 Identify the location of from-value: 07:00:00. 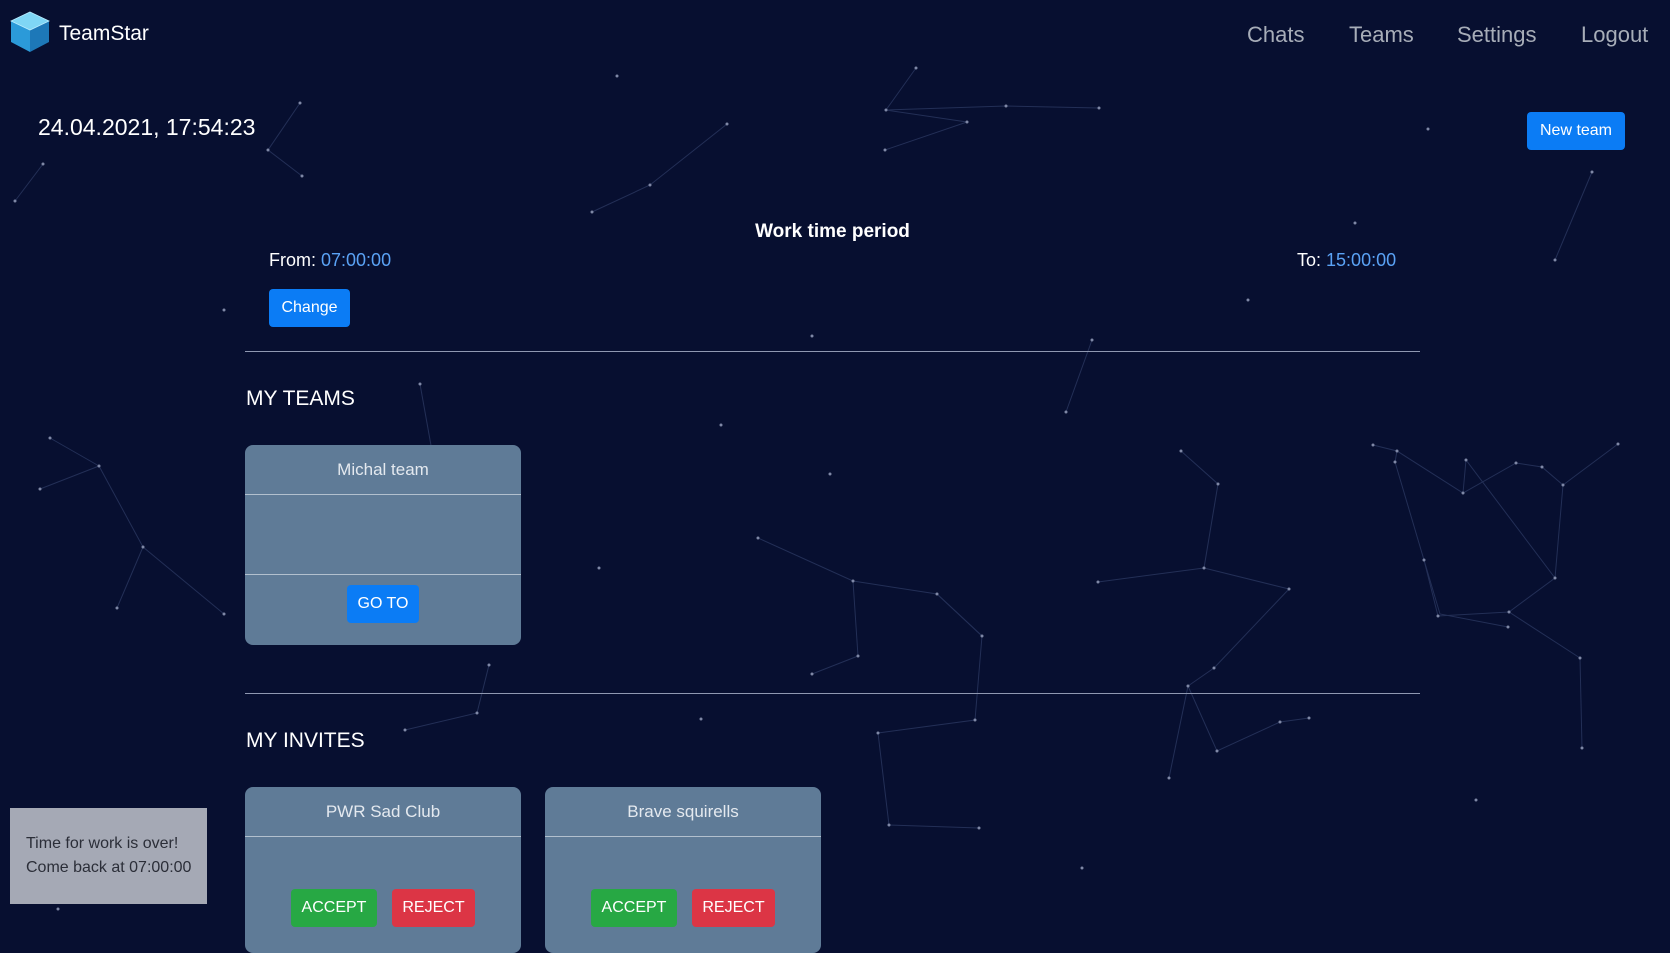
(356, 260).